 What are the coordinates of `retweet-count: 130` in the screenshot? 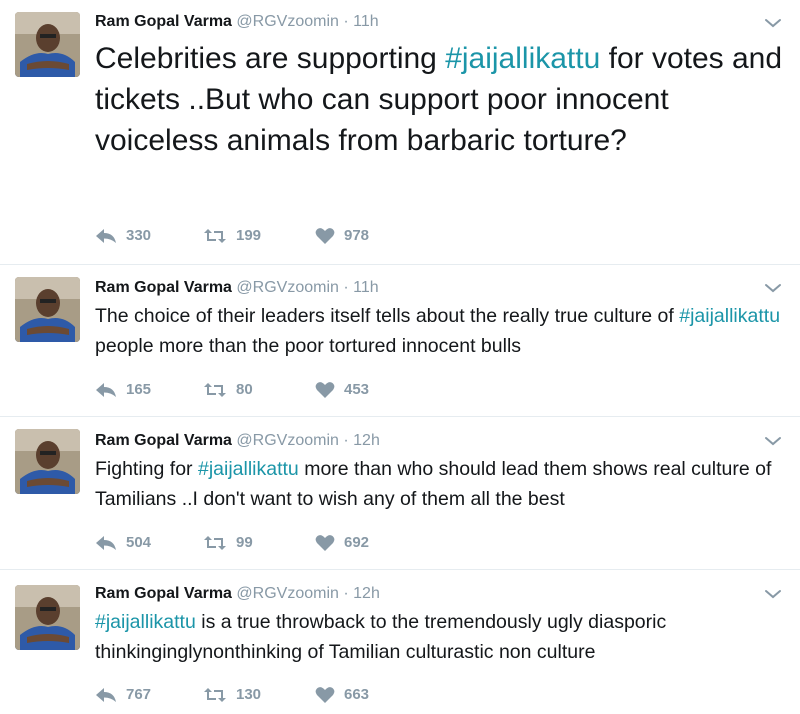 It's located at (249, 694).